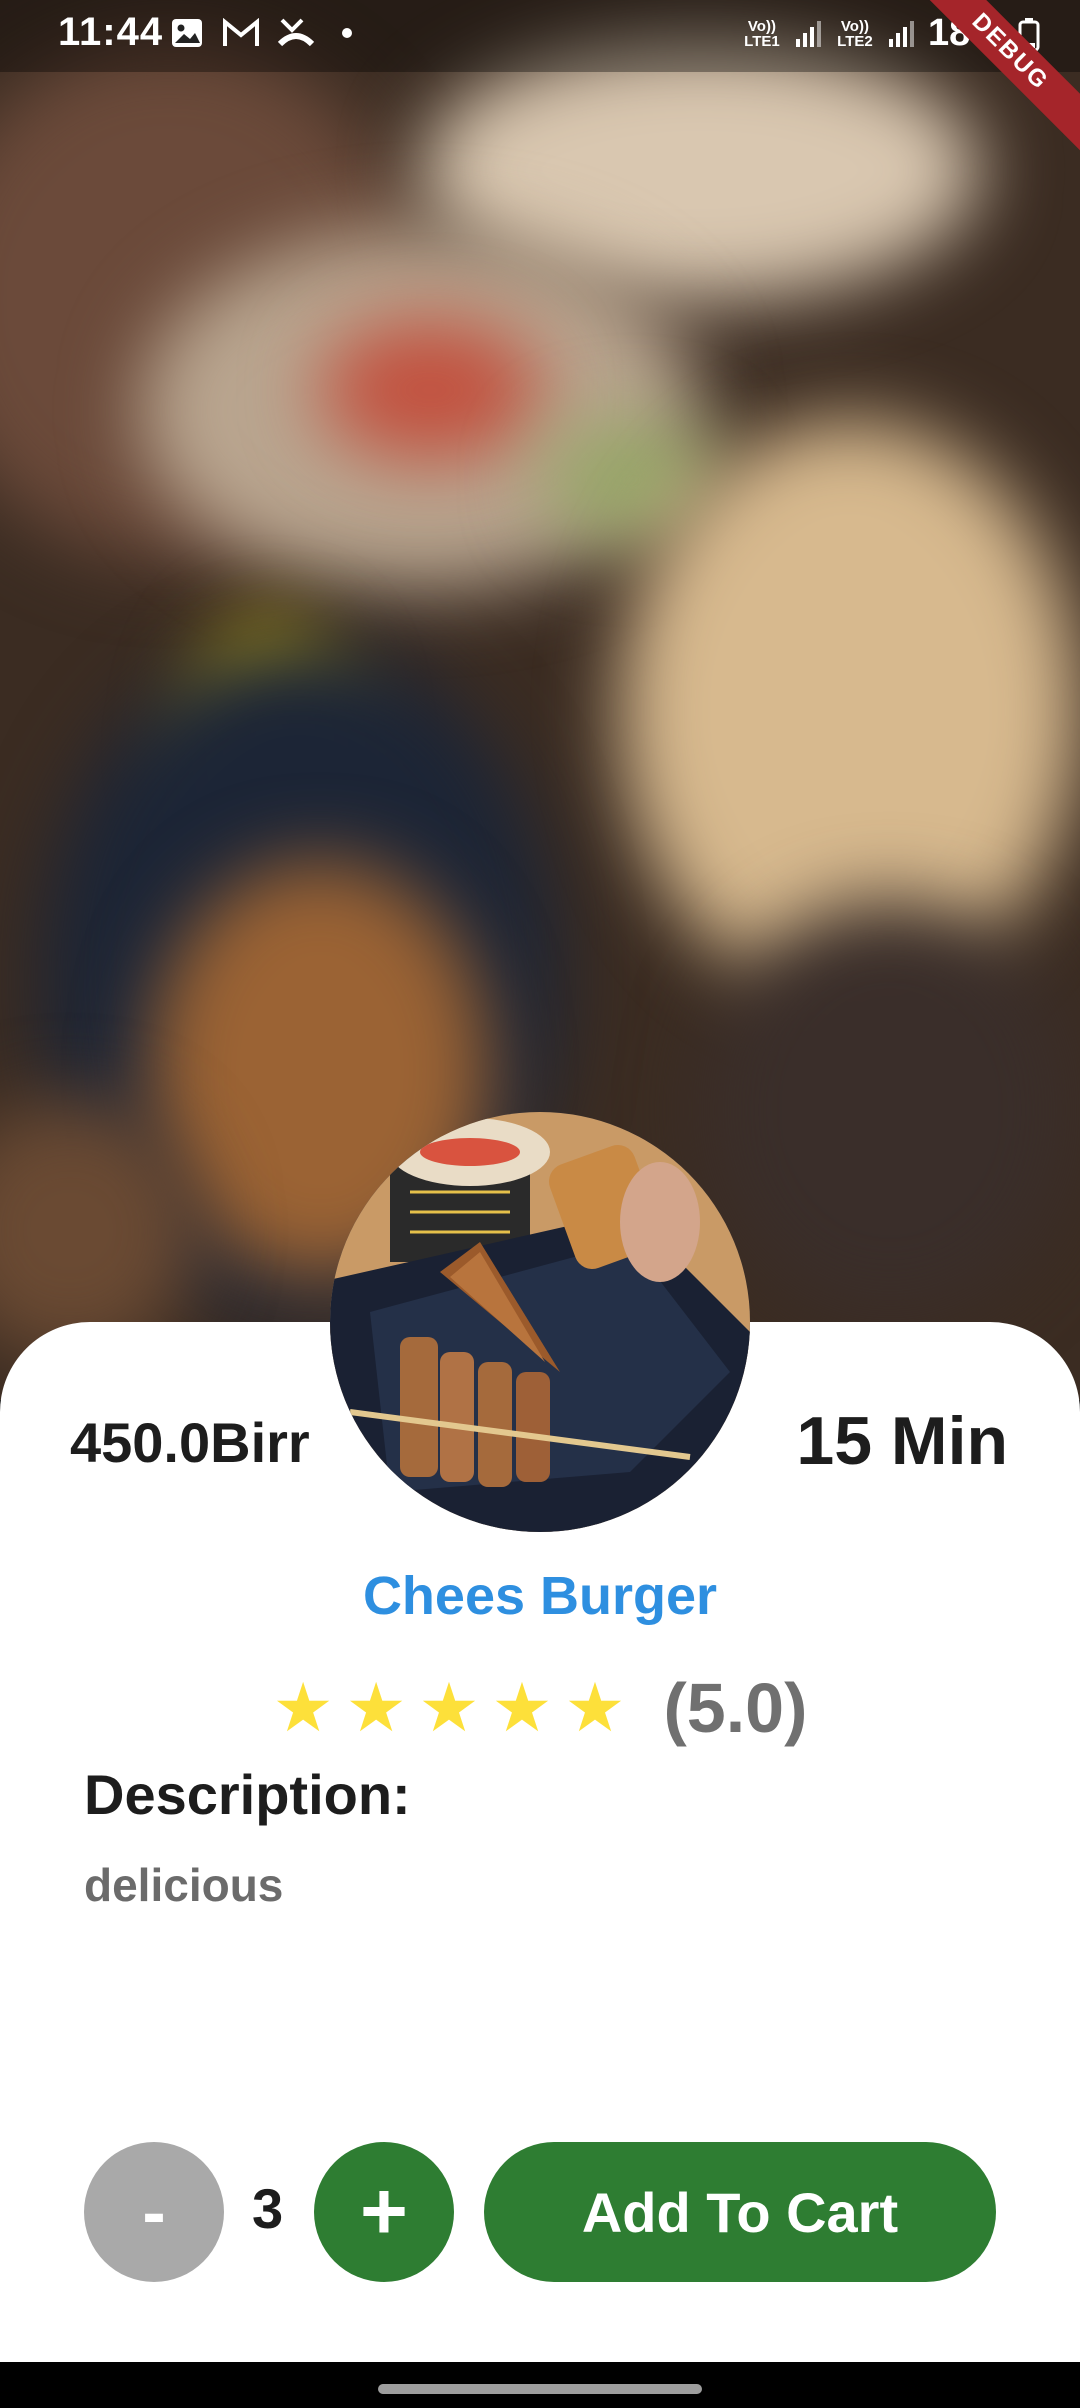 This screenshot has height=2408, width=1080. Describe the element at coordinates (154, 2212) in the screenshot. I see `decrease-quantity-button: -` at that location.